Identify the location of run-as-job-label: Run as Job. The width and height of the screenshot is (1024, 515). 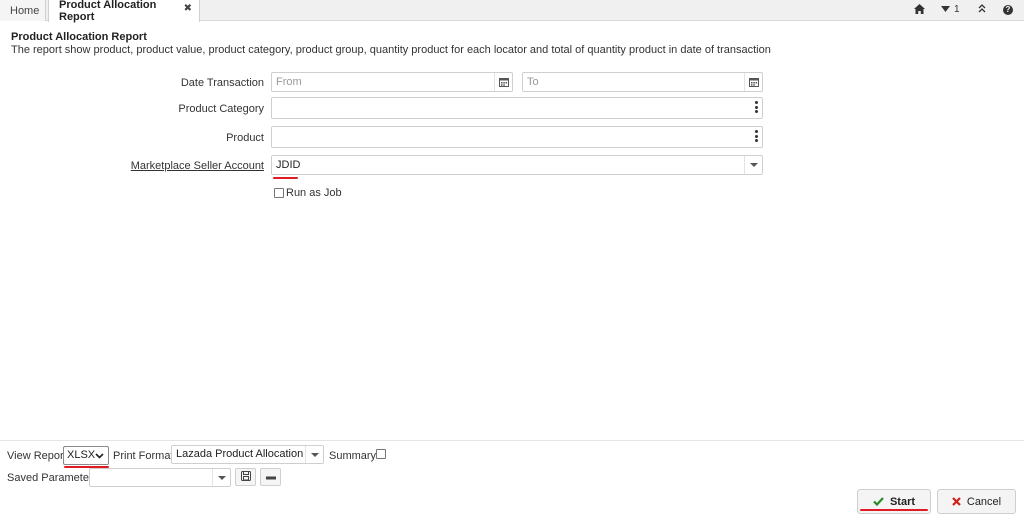
(314, 193).